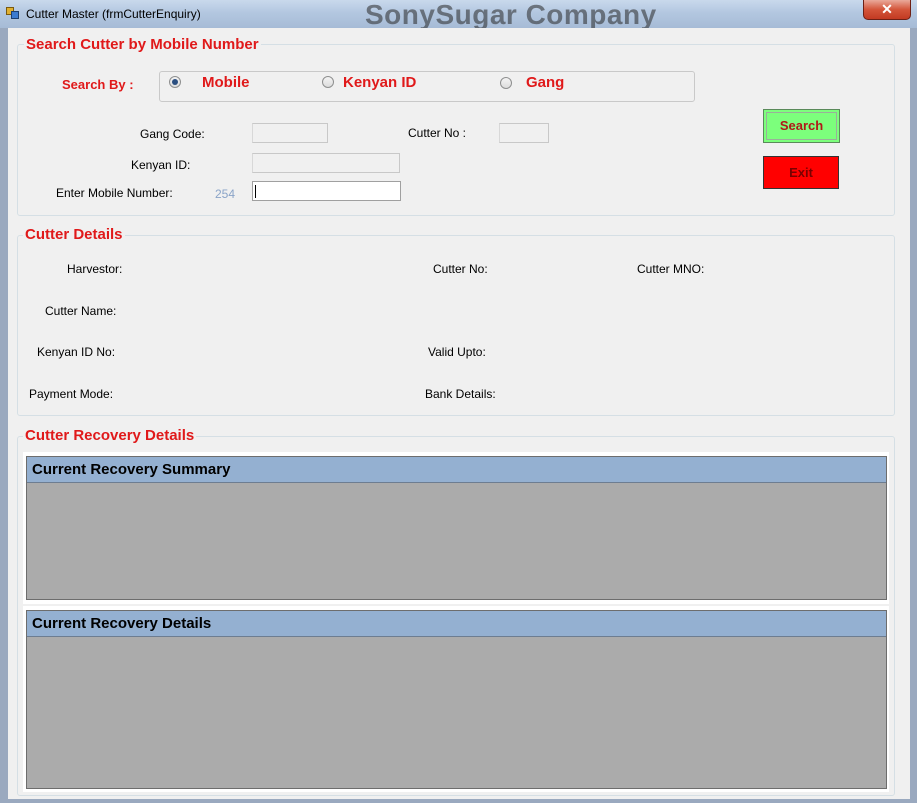 The width and height of the screenshot is (917, 803). What do you see at coordinates (161, 165) in the screenshot?
I see `kenyan-id-label: Kenyan ID:` at bounding box center [161, 165].